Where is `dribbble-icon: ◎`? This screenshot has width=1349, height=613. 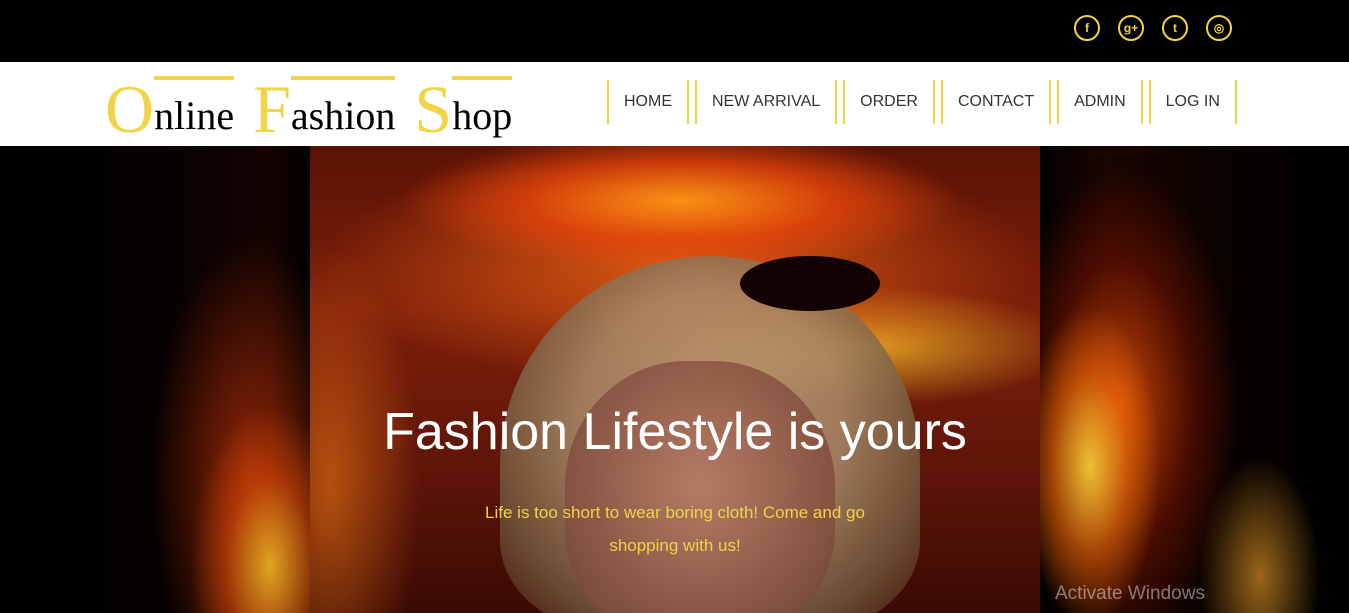 dribbble-icon: ◎ is located at coordinates (1219, 28).